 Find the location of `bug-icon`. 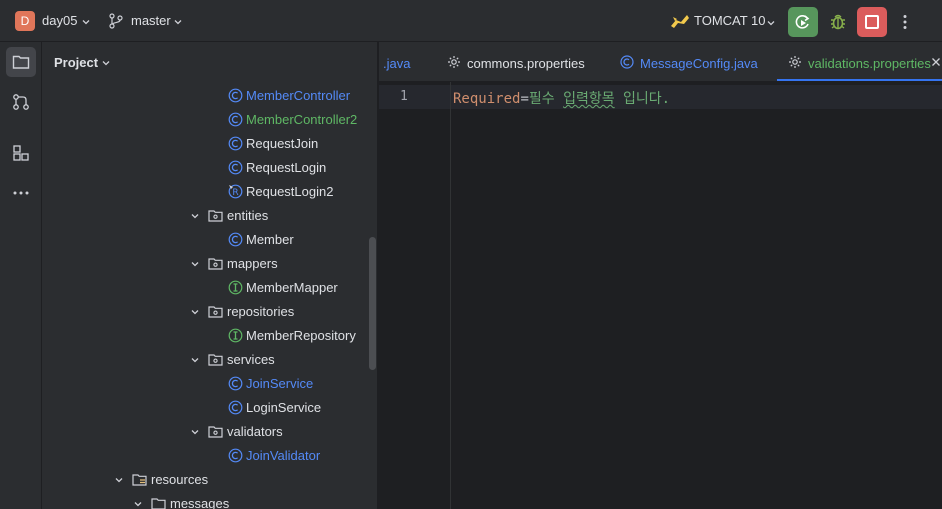

bug-icon is located at coordinates (838, 22).